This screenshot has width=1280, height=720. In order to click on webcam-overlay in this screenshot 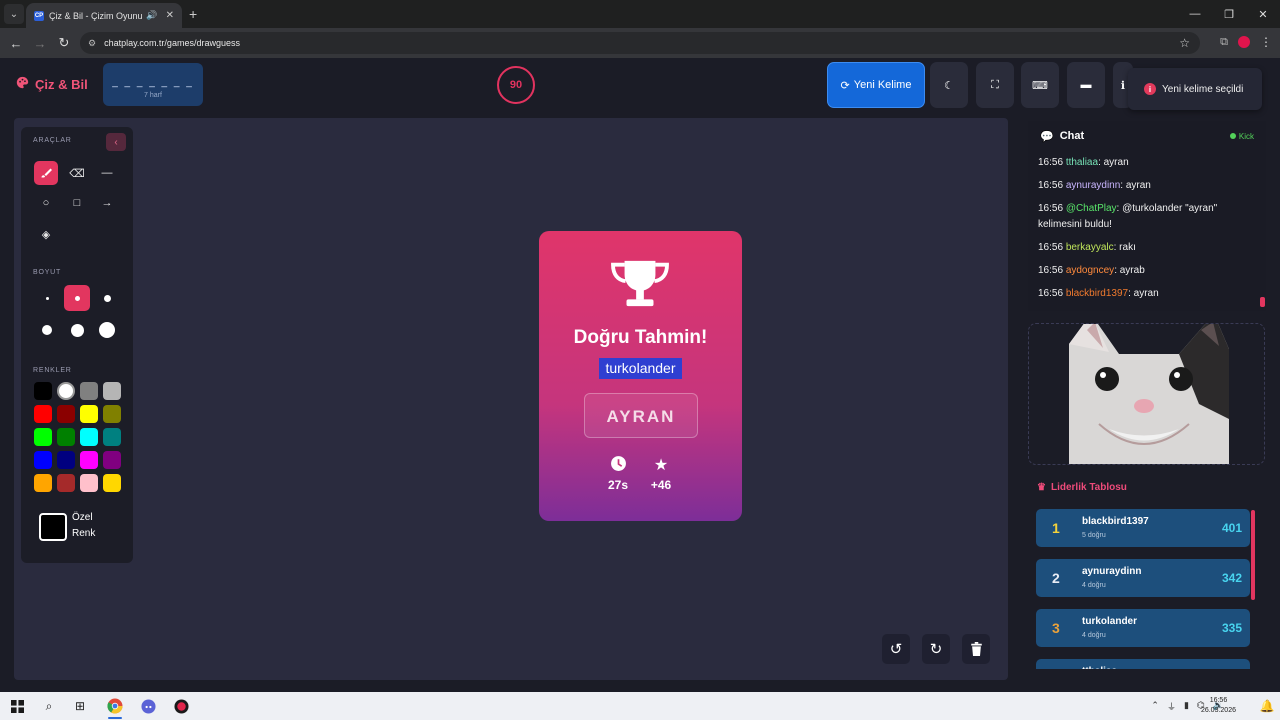, I will do `click(1146, 394)`.